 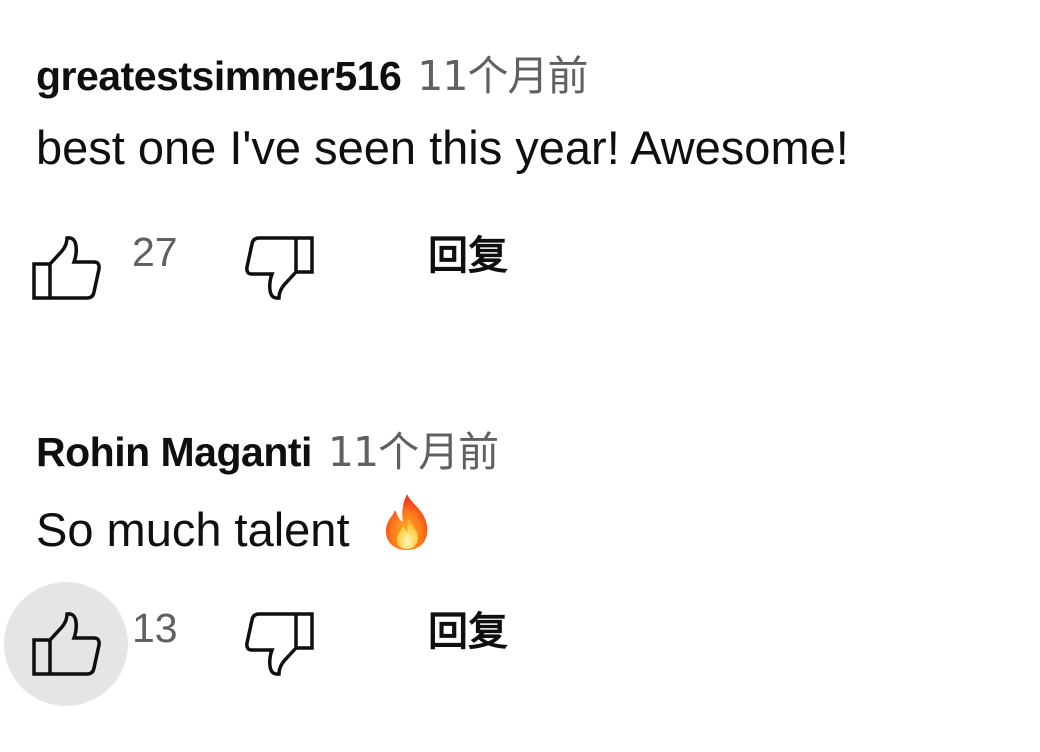 I want to click on like-count: 13, so click(x=155, y=628).